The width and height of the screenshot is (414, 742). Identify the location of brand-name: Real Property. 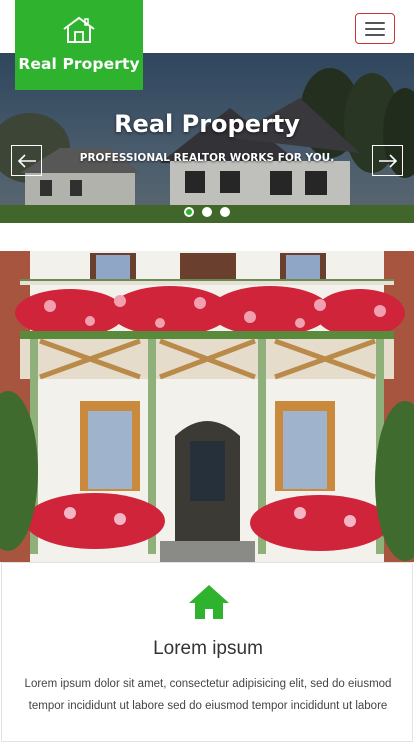
(79, 64).